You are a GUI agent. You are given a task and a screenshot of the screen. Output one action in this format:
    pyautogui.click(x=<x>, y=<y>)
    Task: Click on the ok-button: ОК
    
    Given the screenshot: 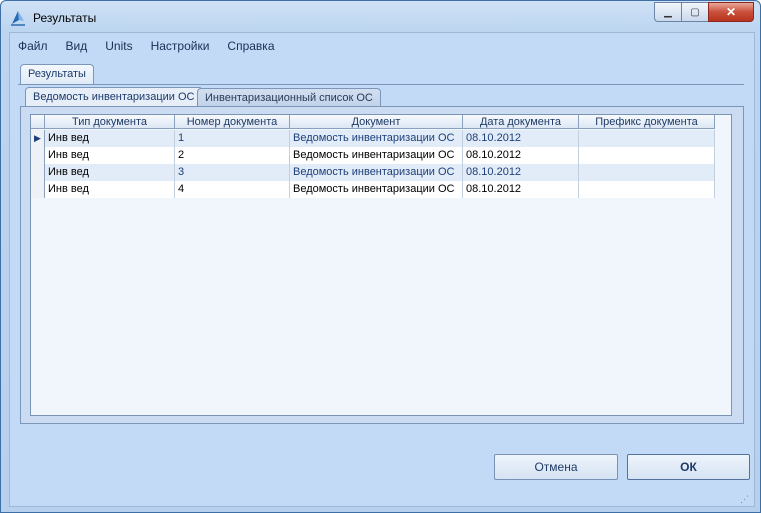 What is the action you would take?
    pyautogui.click(x=688, y=467)
    